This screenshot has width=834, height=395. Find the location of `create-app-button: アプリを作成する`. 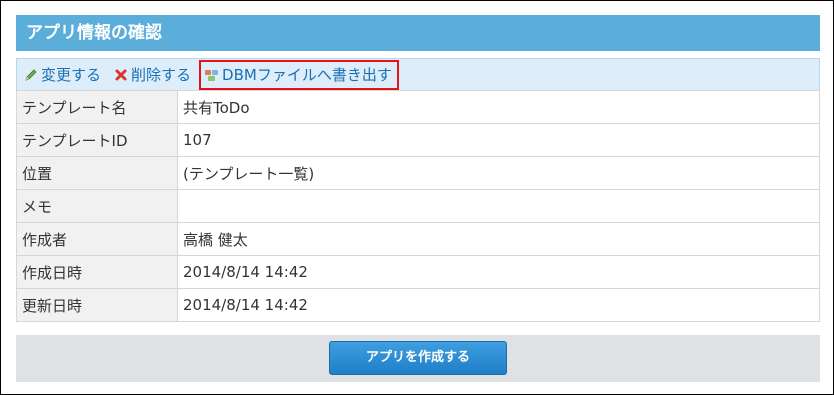

create-app-button: アプリを作成する is located at coordinates (418, 358).